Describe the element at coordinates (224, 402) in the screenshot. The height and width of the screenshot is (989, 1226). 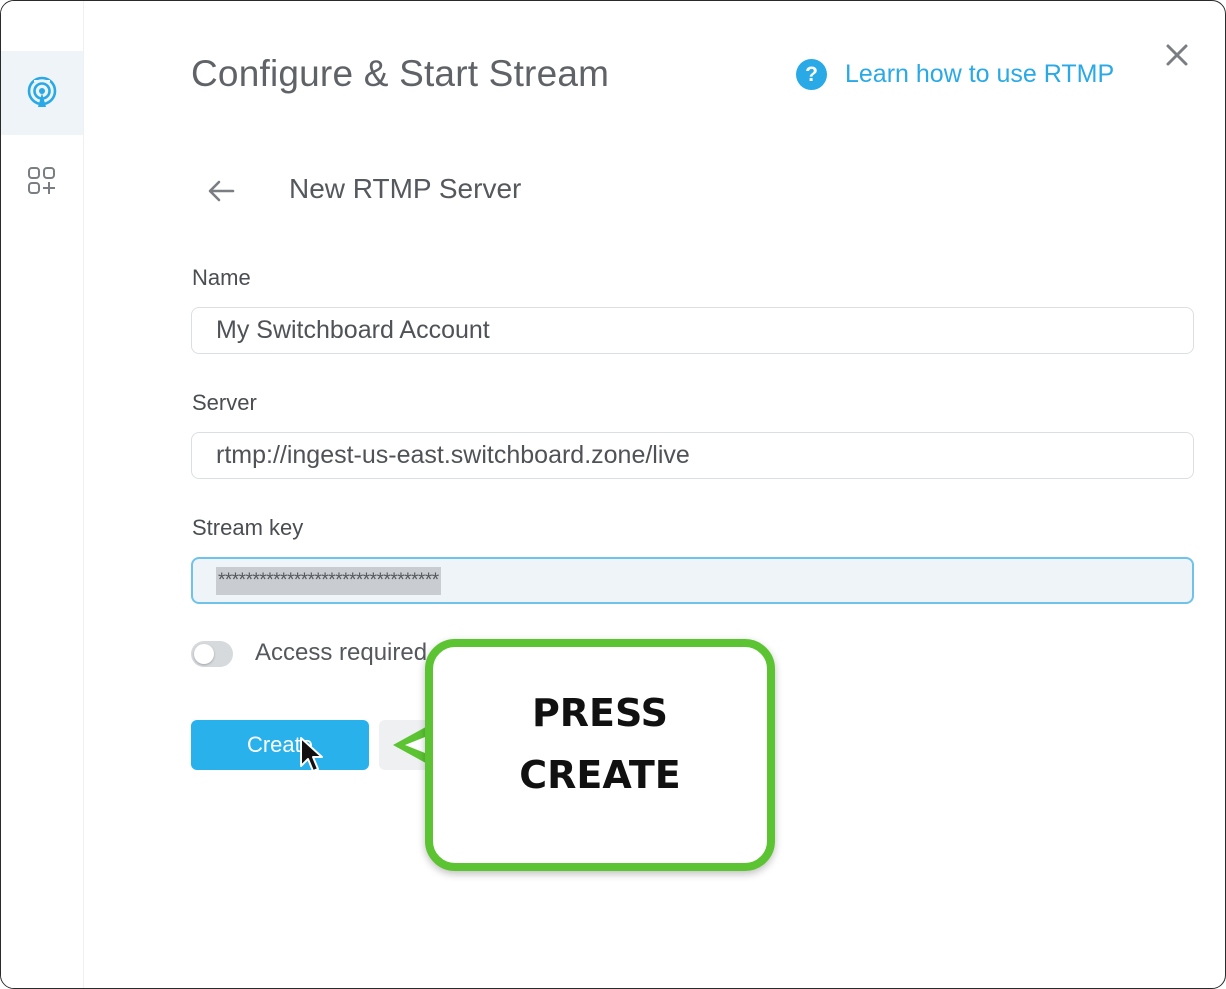
I see `server-label: Server` at that location.